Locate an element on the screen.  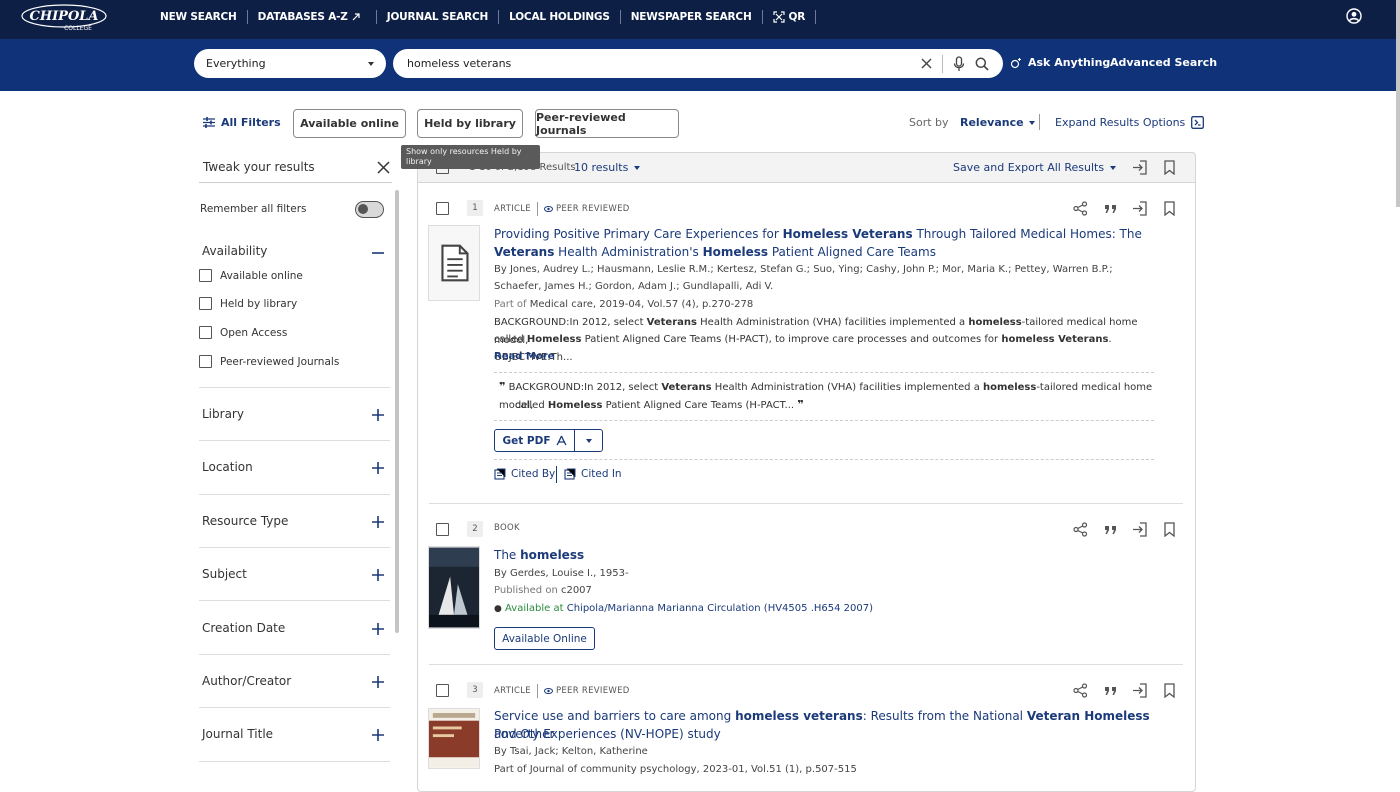
chipola-college-logo: CHIPOLA COLLEGE is located at coordinates (64, 18).